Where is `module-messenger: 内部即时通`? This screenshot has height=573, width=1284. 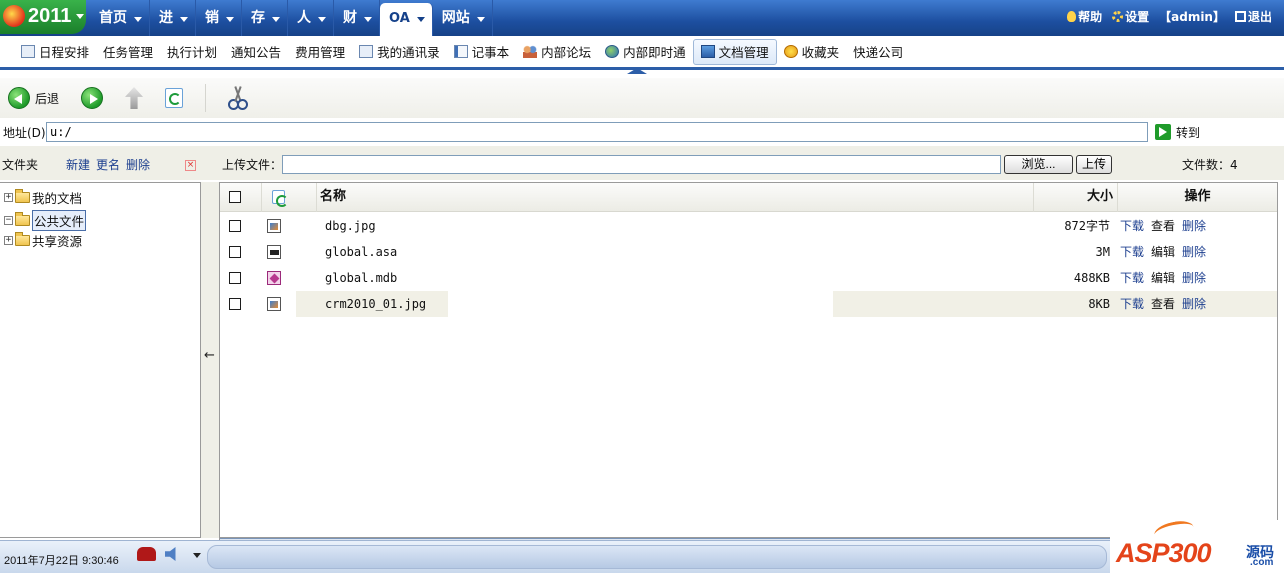 module-messenger: 内部即时通 is located at coordinates (645, 52).